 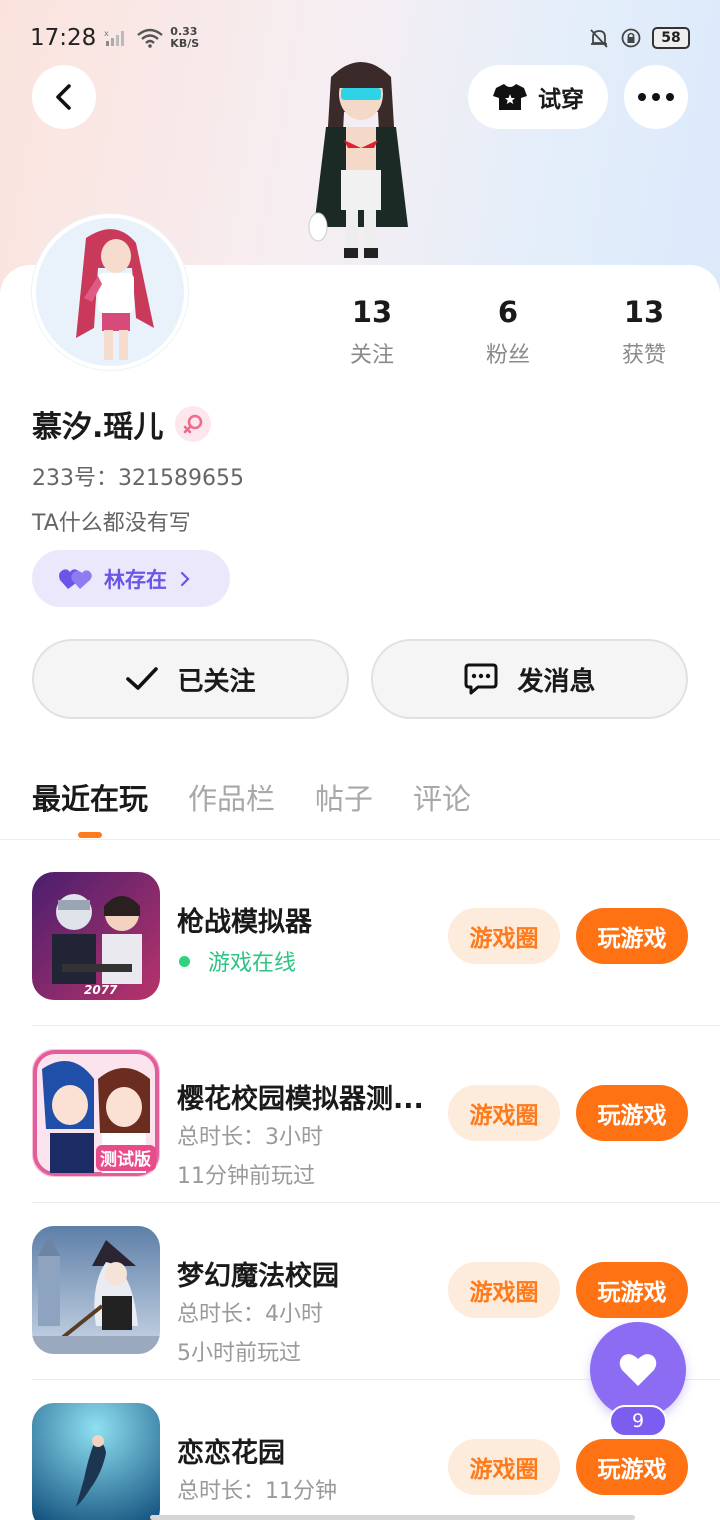 I want to click on game-cover-text: 2077, so click(x=101, y=990).